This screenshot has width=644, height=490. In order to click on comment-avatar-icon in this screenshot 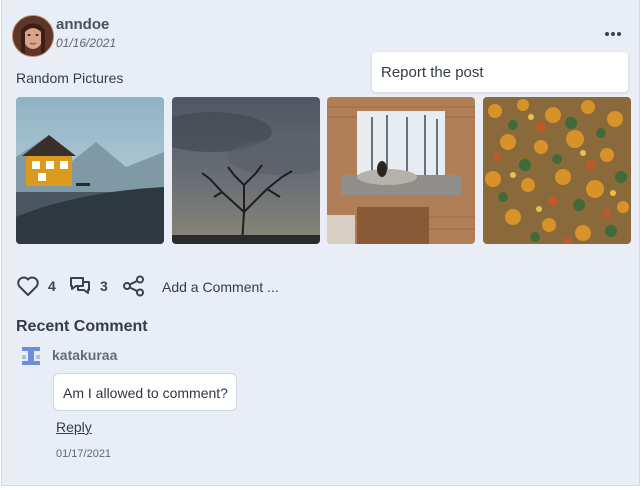, I will do `click(31, 356)`.